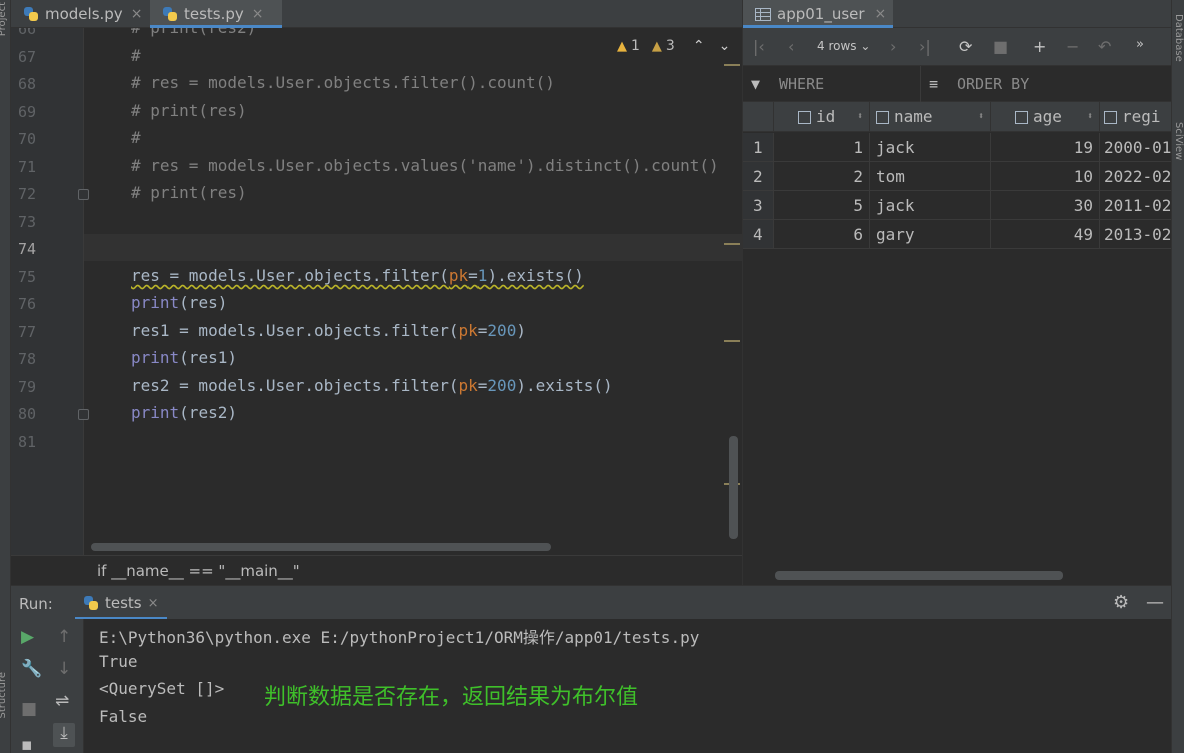 This screenshot has height=753, width=1184. I want to click on cell-id: 5, so click(822, 205).